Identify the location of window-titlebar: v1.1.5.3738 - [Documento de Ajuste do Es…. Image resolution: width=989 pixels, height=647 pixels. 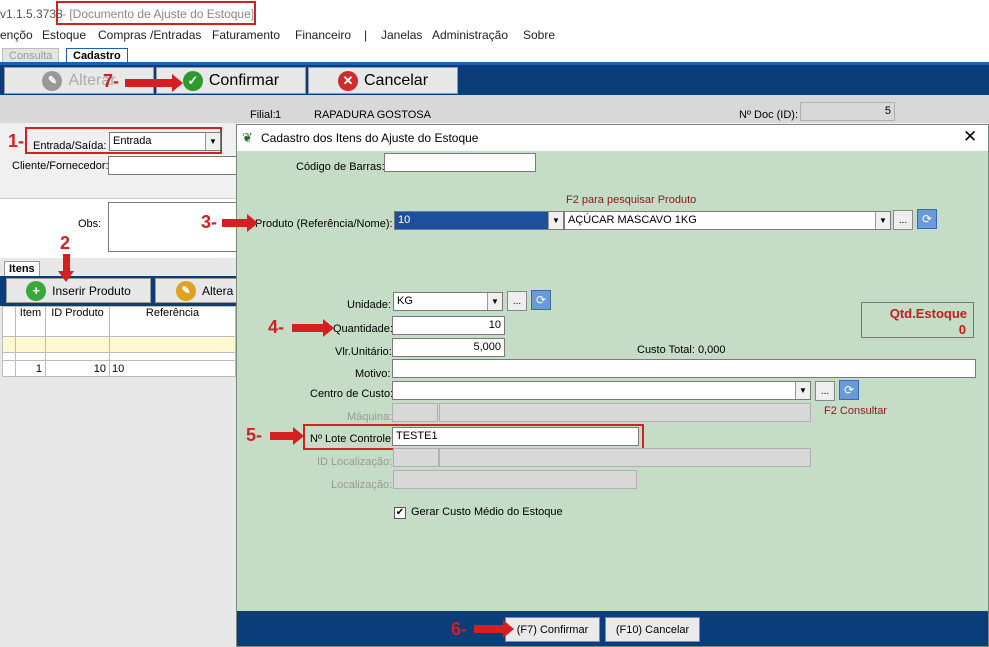
(494, 13).